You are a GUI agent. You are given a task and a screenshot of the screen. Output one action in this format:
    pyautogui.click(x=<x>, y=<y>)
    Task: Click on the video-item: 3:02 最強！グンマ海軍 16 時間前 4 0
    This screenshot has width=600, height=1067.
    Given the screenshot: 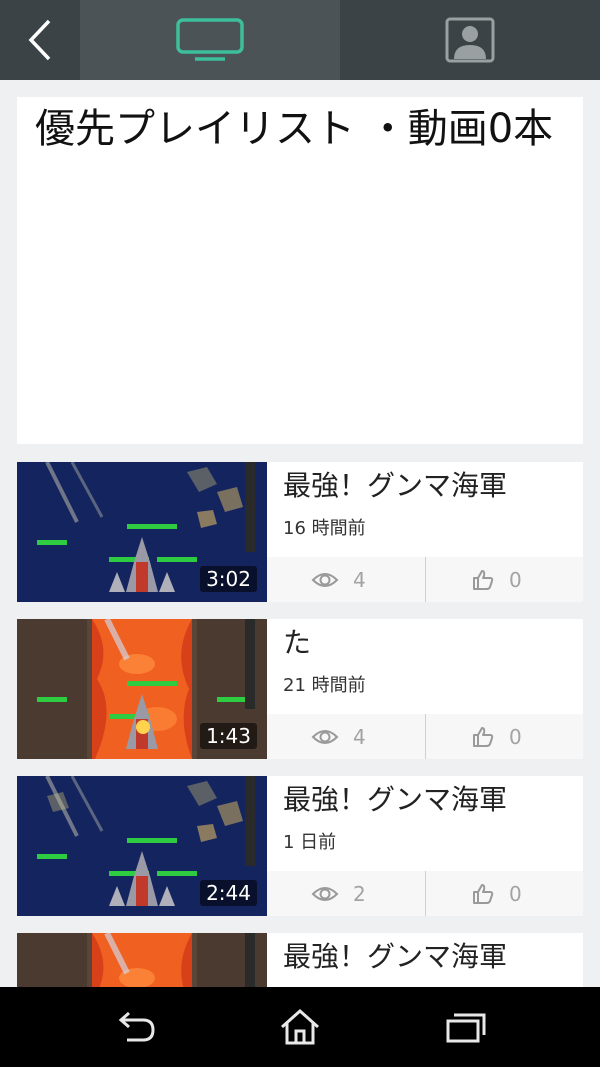 What is the action you would take?
    pyautogui.click(x=300, y=532)
    